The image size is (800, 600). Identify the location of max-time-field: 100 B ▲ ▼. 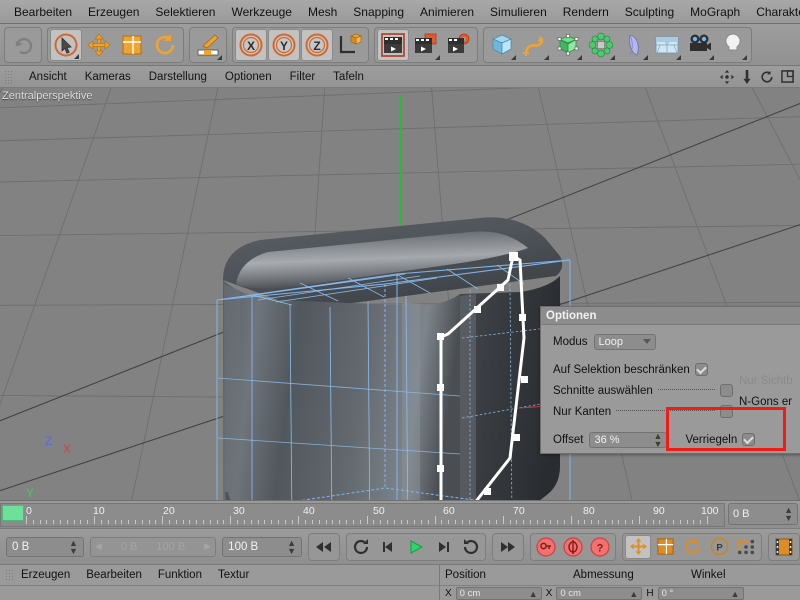
(262, 546).